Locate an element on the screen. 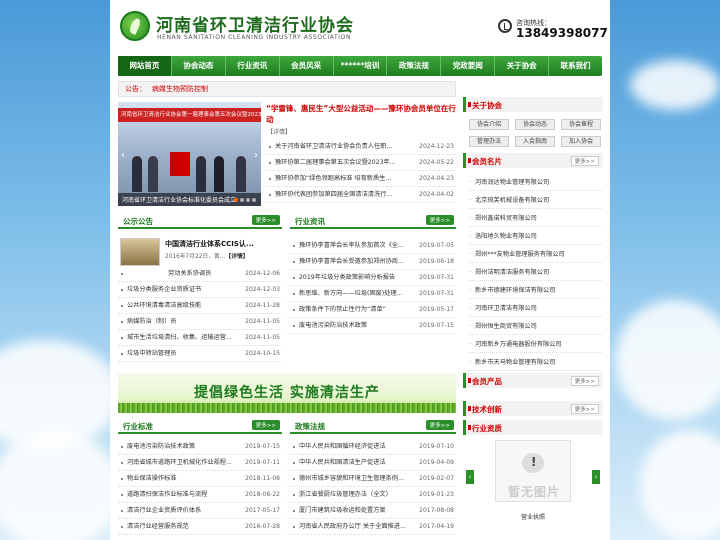 This screenshot has height=540, width=720. list-item: 豫环协代表团参加第四届全国清洁清洗行... 2024-04-02 is located at coordinates (361, 195).